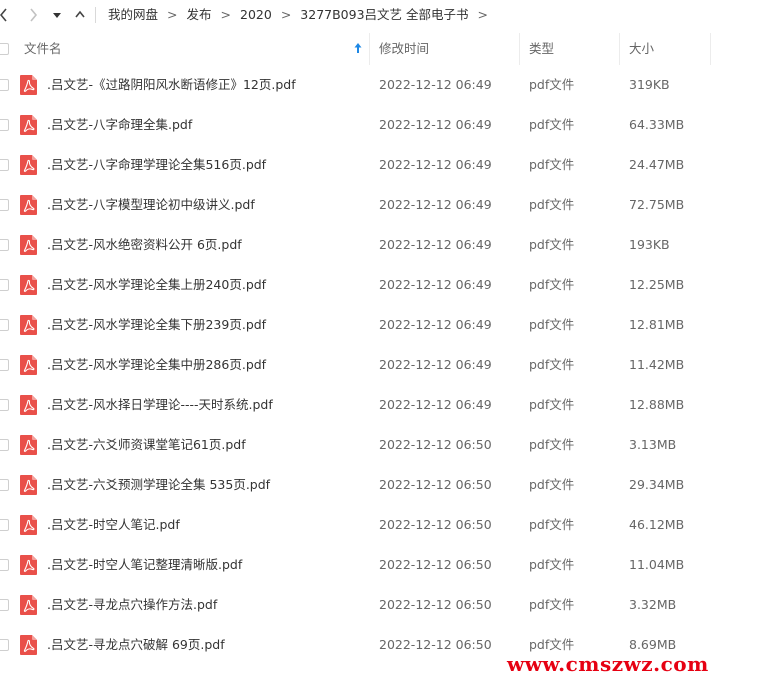 The width and height of the screenshot is (758, 683). What do you see at coordinates (119, 125) in the screenshot?
I see `file-name: .吕文艺-八字命理全集.pdf` at bounding box center [119, 125].